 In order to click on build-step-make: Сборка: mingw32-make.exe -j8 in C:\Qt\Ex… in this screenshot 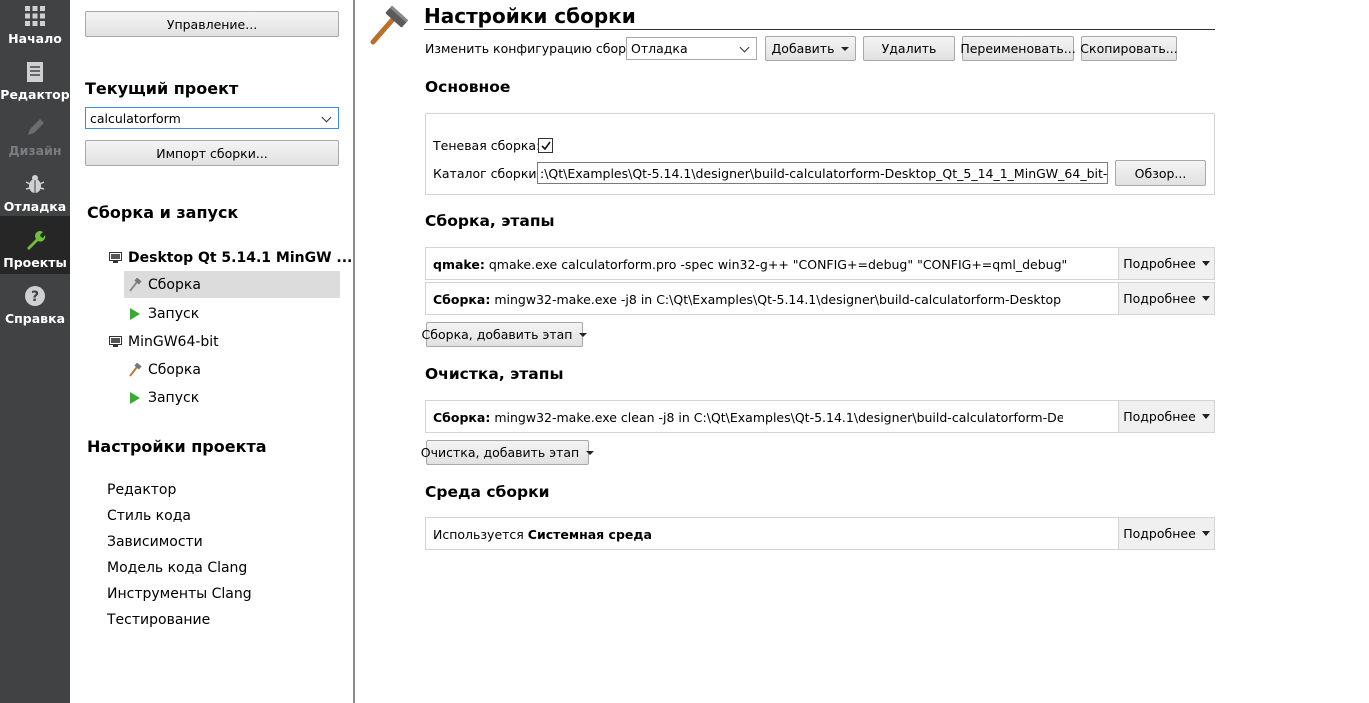, I will do `click(820, 298)`.